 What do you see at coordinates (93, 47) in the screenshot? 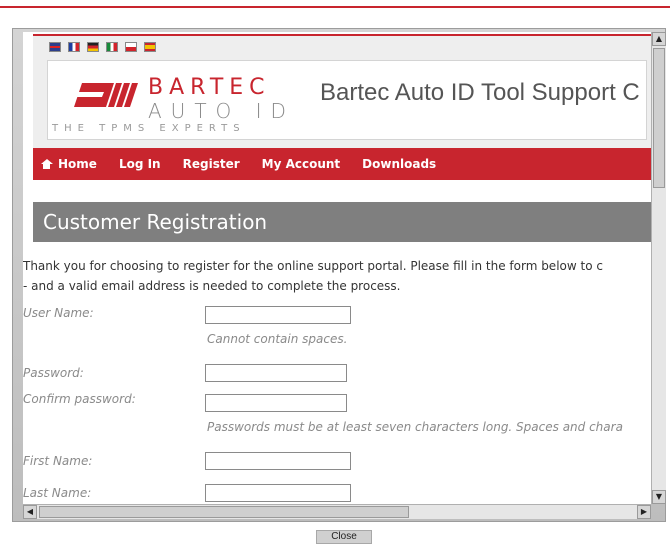
I see `de-flag-icon` at bounding box center [93, 47].